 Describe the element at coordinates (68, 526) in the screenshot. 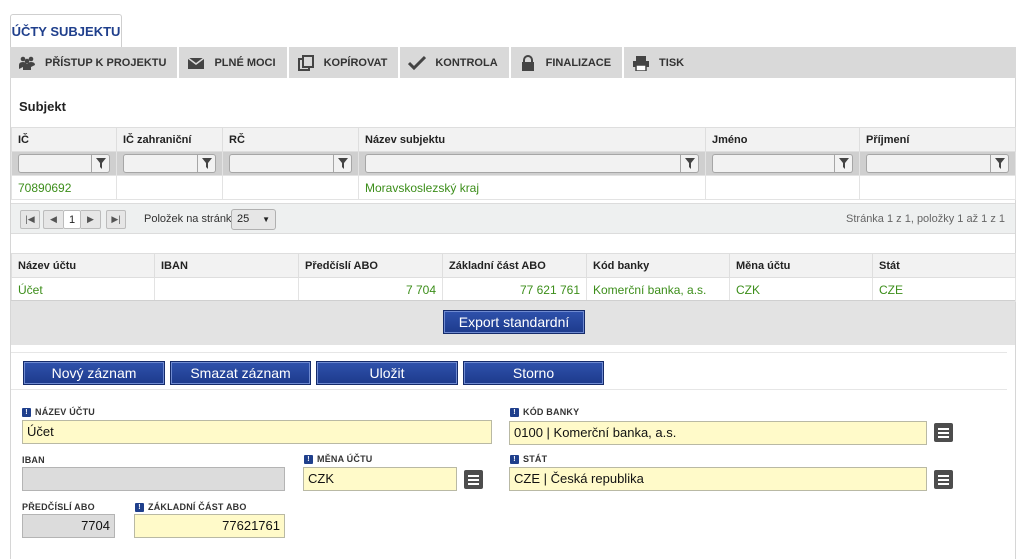

I see `predcisli-abo-field: 7704` at that location.